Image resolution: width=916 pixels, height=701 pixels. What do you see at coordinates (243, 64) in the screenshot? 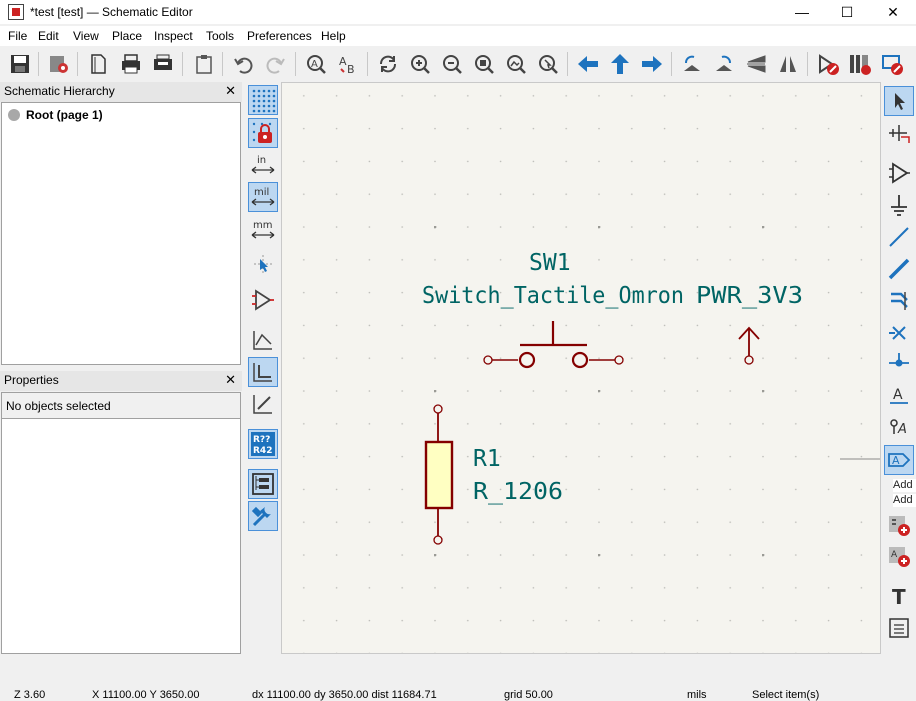
I see `undo-icon` at bounding box center [243, 64].